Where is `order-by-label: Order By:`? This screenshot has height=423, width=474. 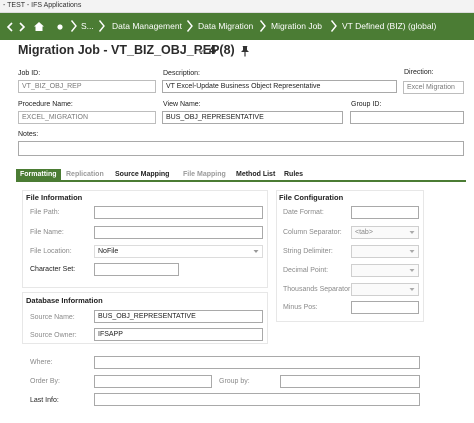 order-by-label: Order By: is located at coordinates (45, 381).